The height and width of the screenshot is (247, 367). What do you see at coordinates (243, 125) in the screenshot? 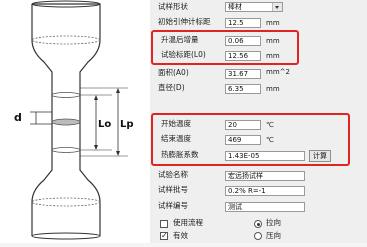
I see `start-temp-input: 20` at bounding box center [243, 125].